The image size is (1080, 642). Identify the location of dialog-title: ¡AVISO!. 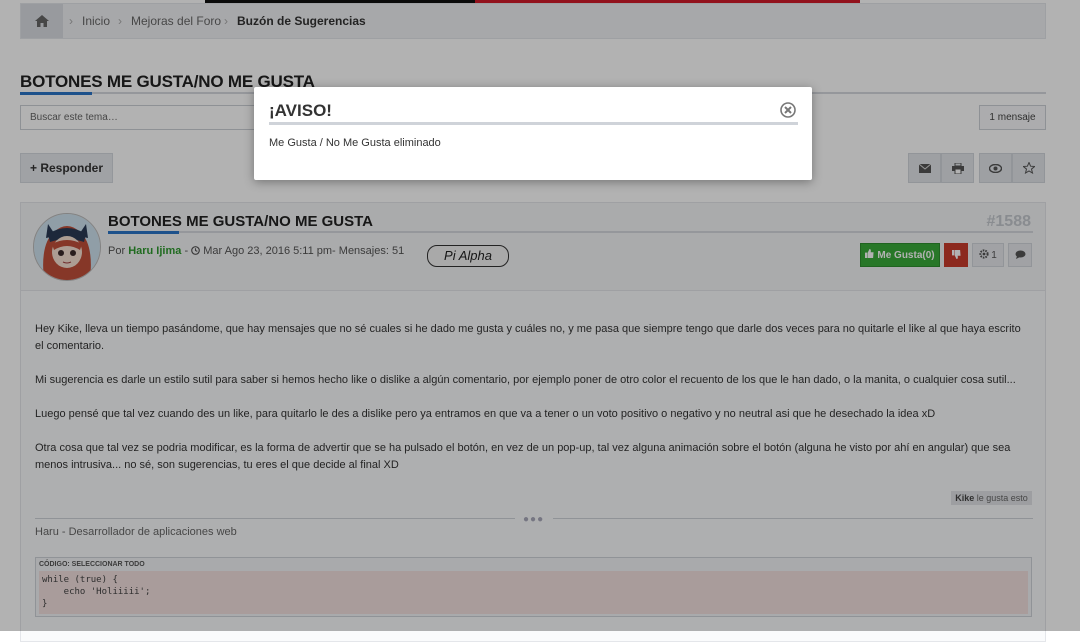
(300, 110).